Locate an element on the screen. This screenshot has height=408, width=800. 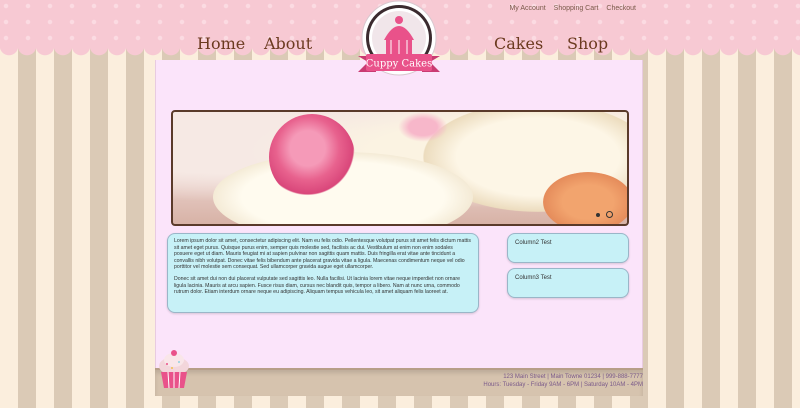
account-nav: My Account Shopping Cart Checkout is located at coordinates (572, 8).